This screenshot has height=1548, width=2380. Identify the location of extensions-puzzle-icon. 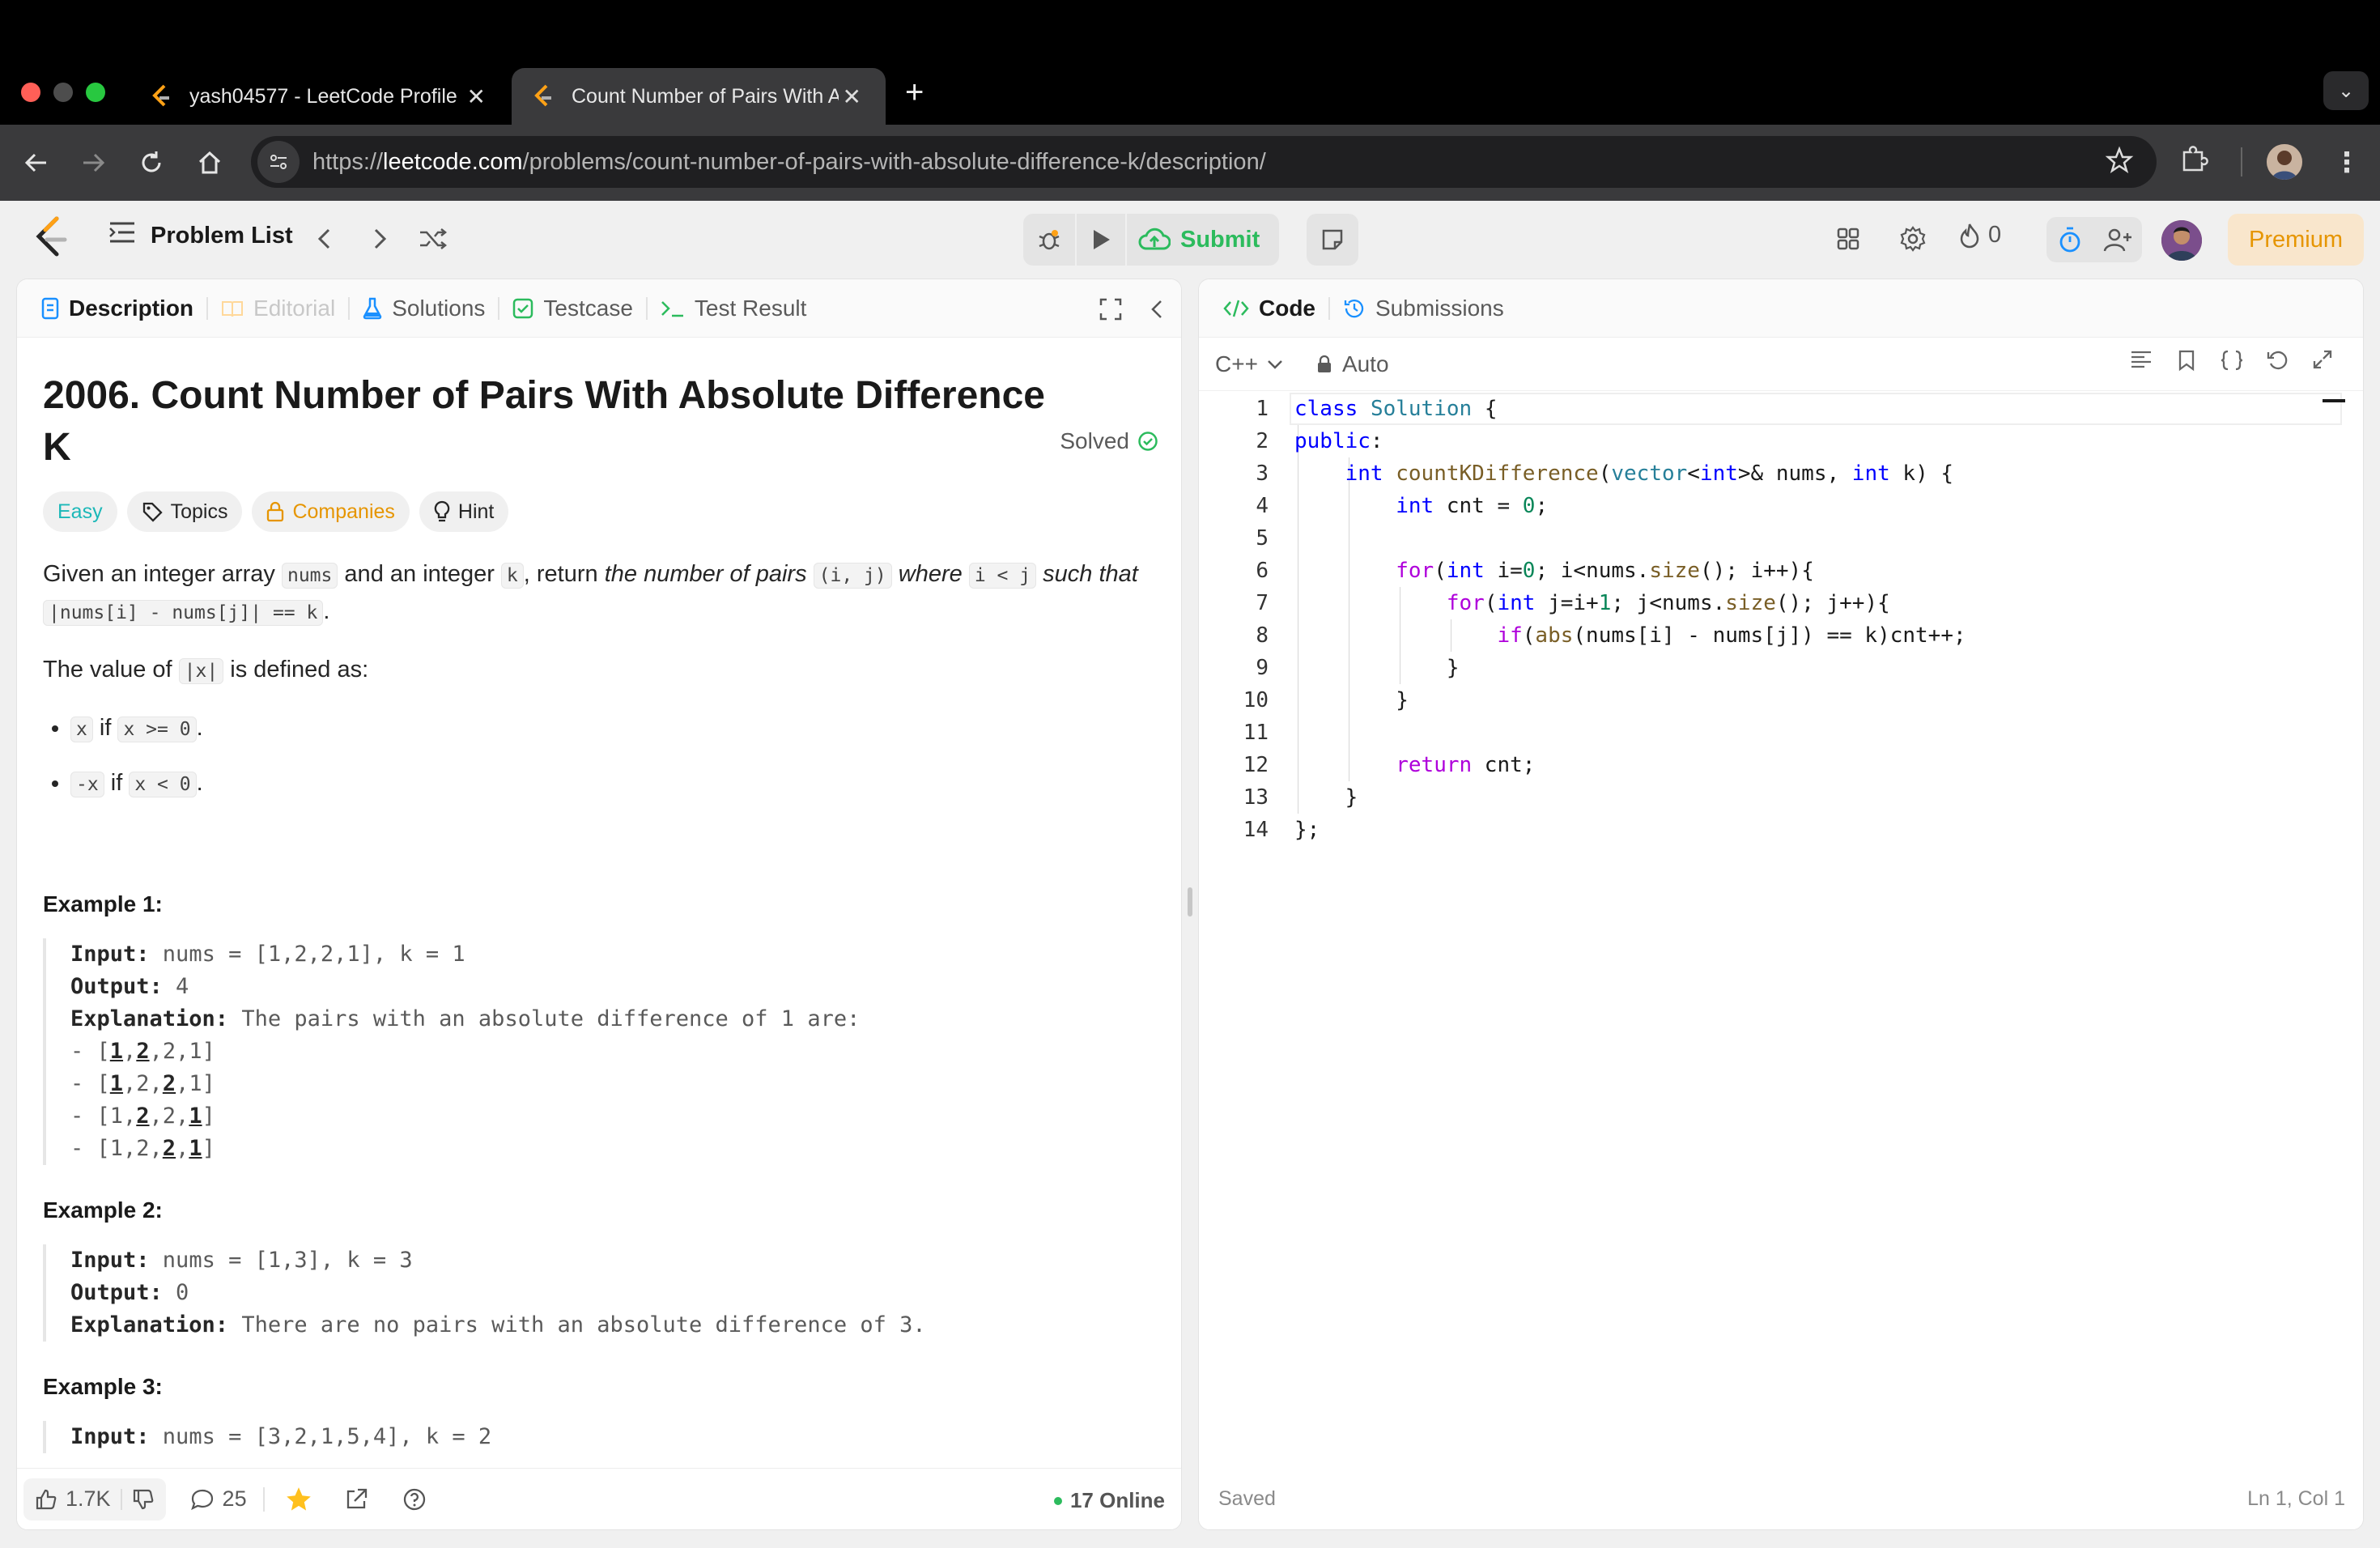
(2194, 160).